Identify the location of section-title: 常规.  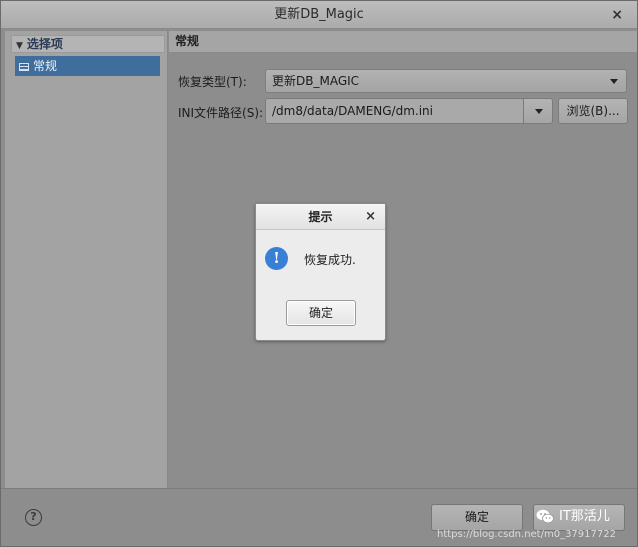
(403, 42).